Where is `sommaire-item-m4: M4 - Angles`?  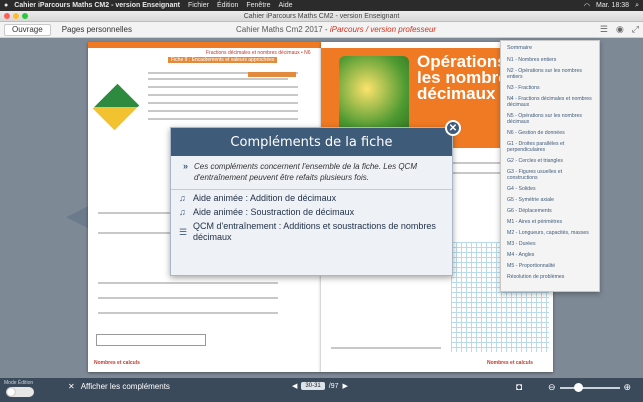
sommaire-item-m4: M4 - Angles is located at coordinates (550, 254).